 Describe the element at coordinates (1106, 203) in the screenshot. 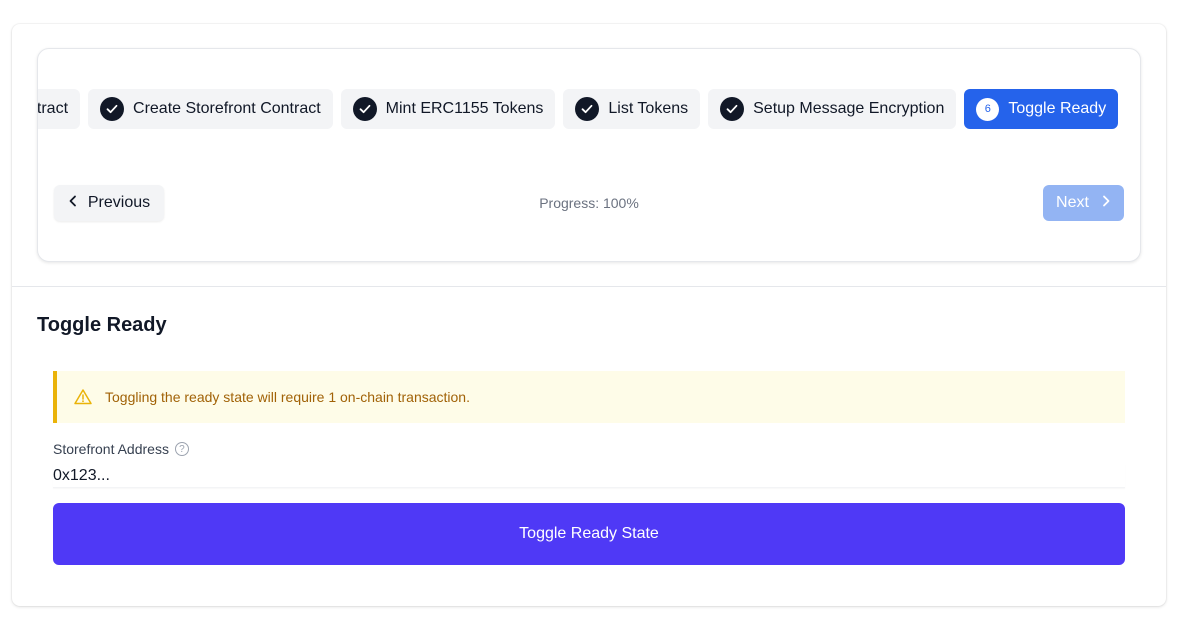

I see `chevron-right-icon` at that location.